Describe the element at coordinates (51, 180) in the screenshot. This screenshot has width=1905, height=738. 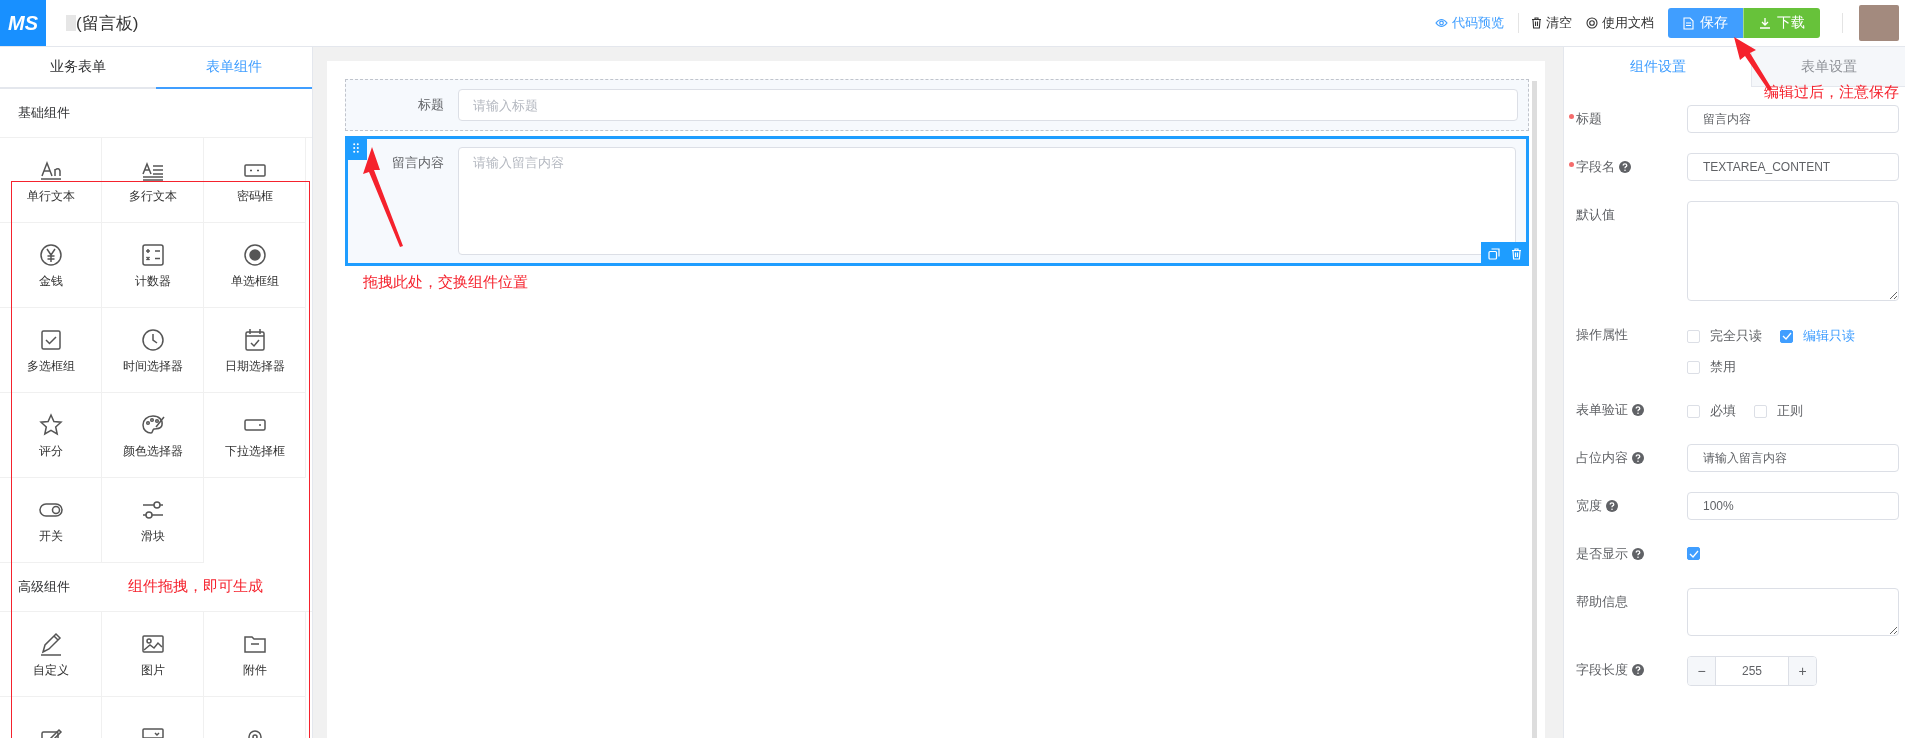
I see `component-tile: 单行文本` at that location.